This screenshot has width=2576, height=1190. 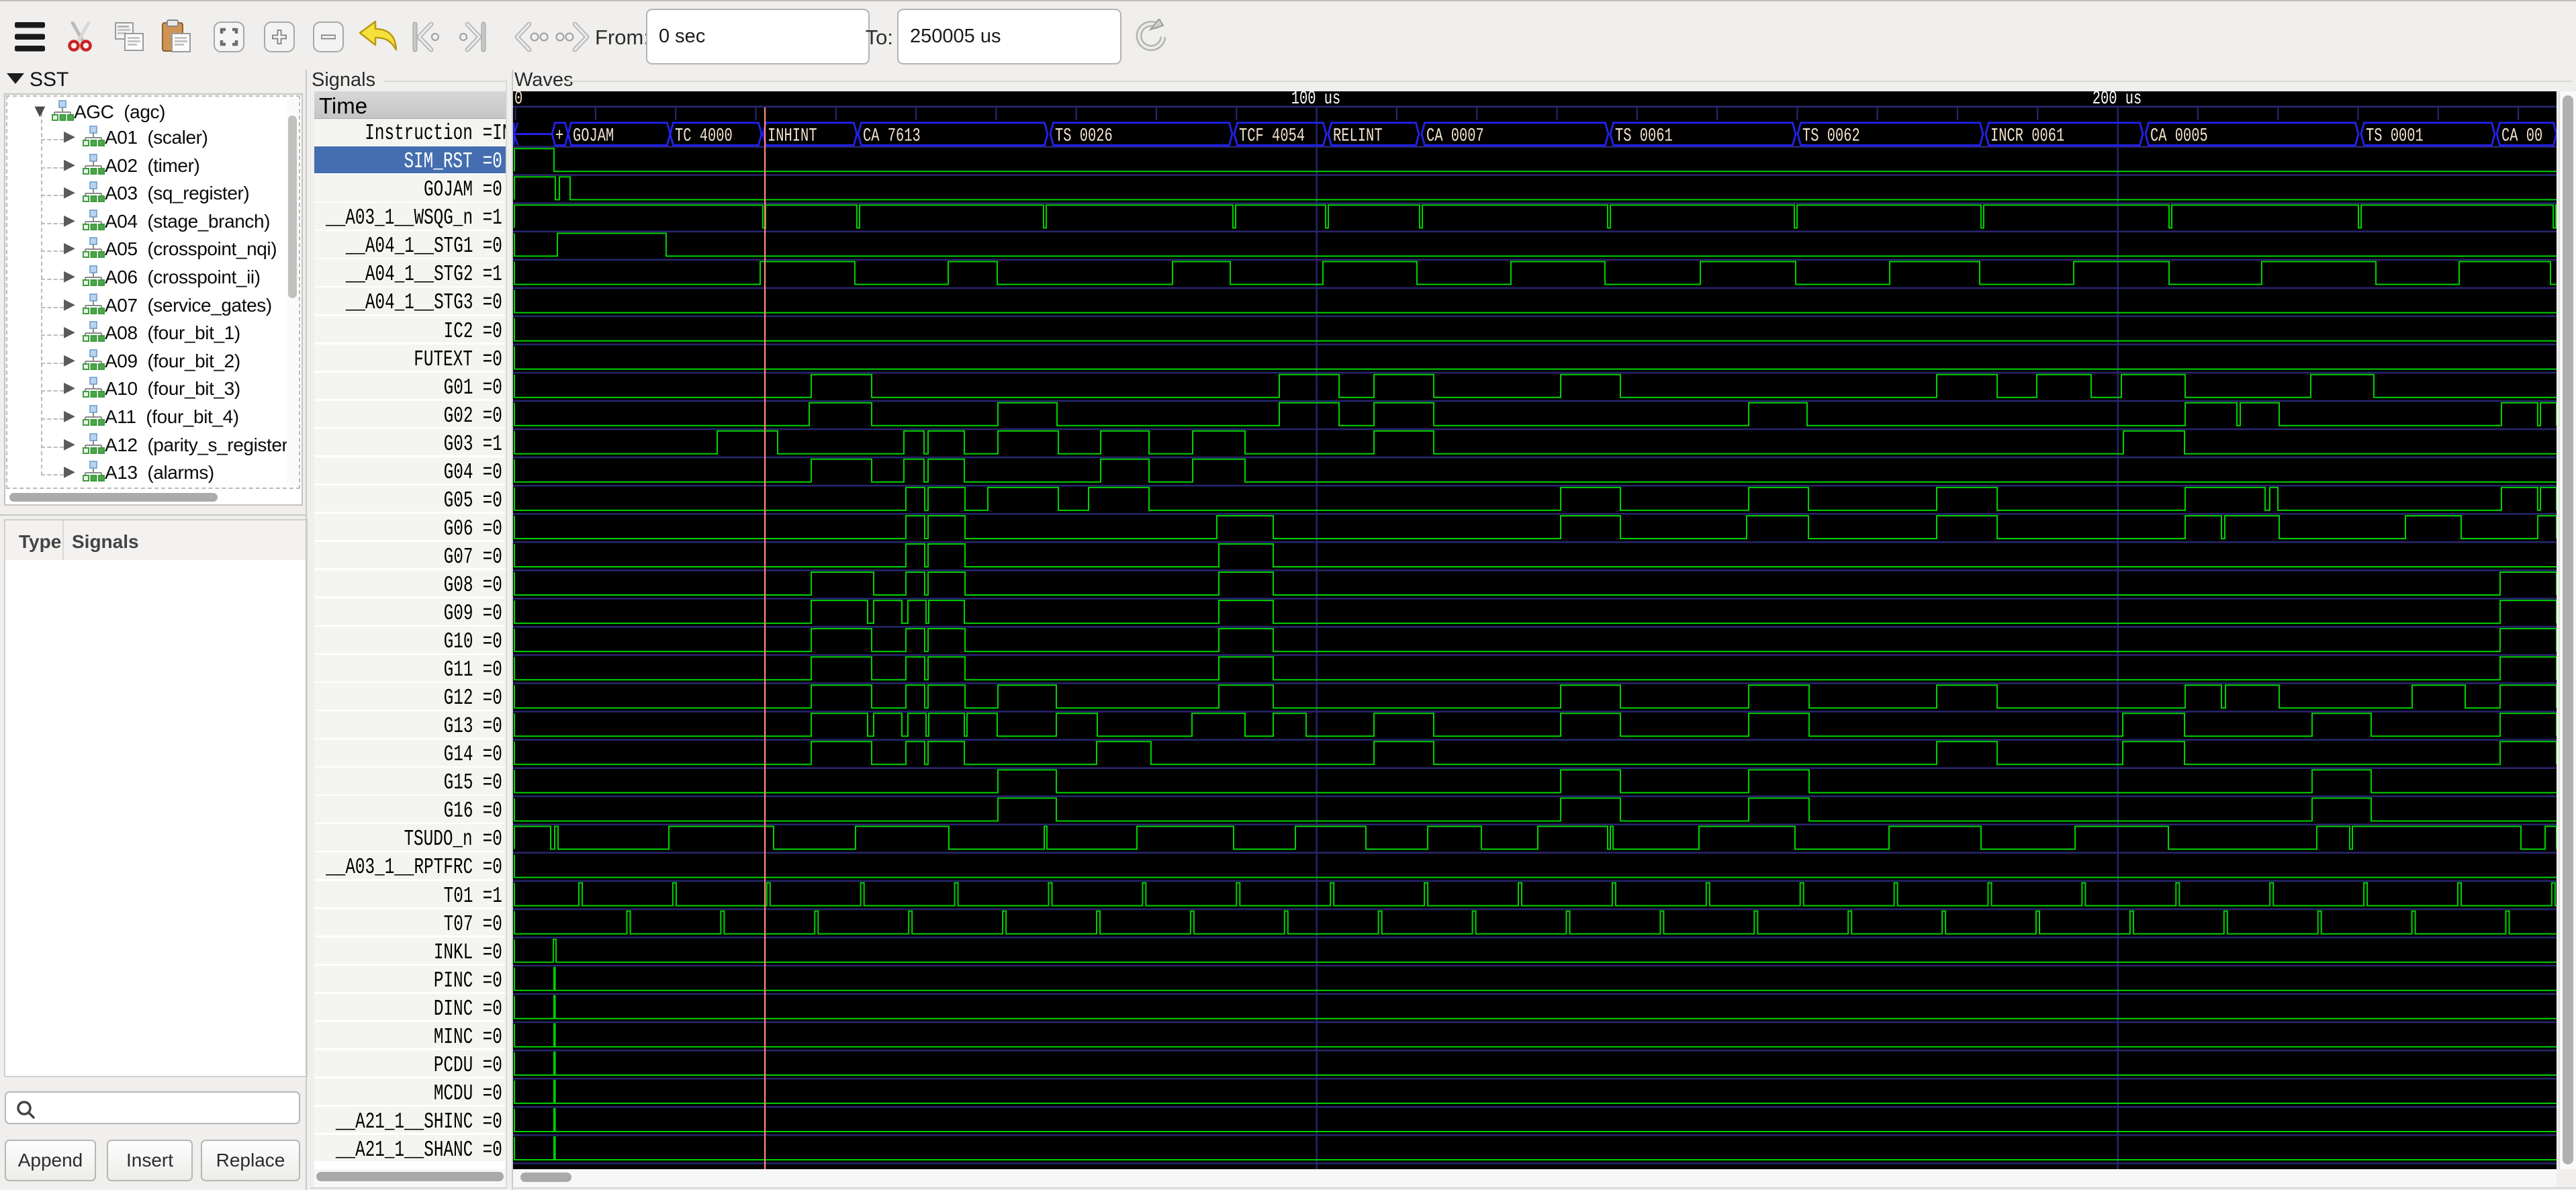 What do you see at coordinates (1272, 136) in the screenshot?
I see `svg-text: TCF 4054` at bounding box center [1272, 136].